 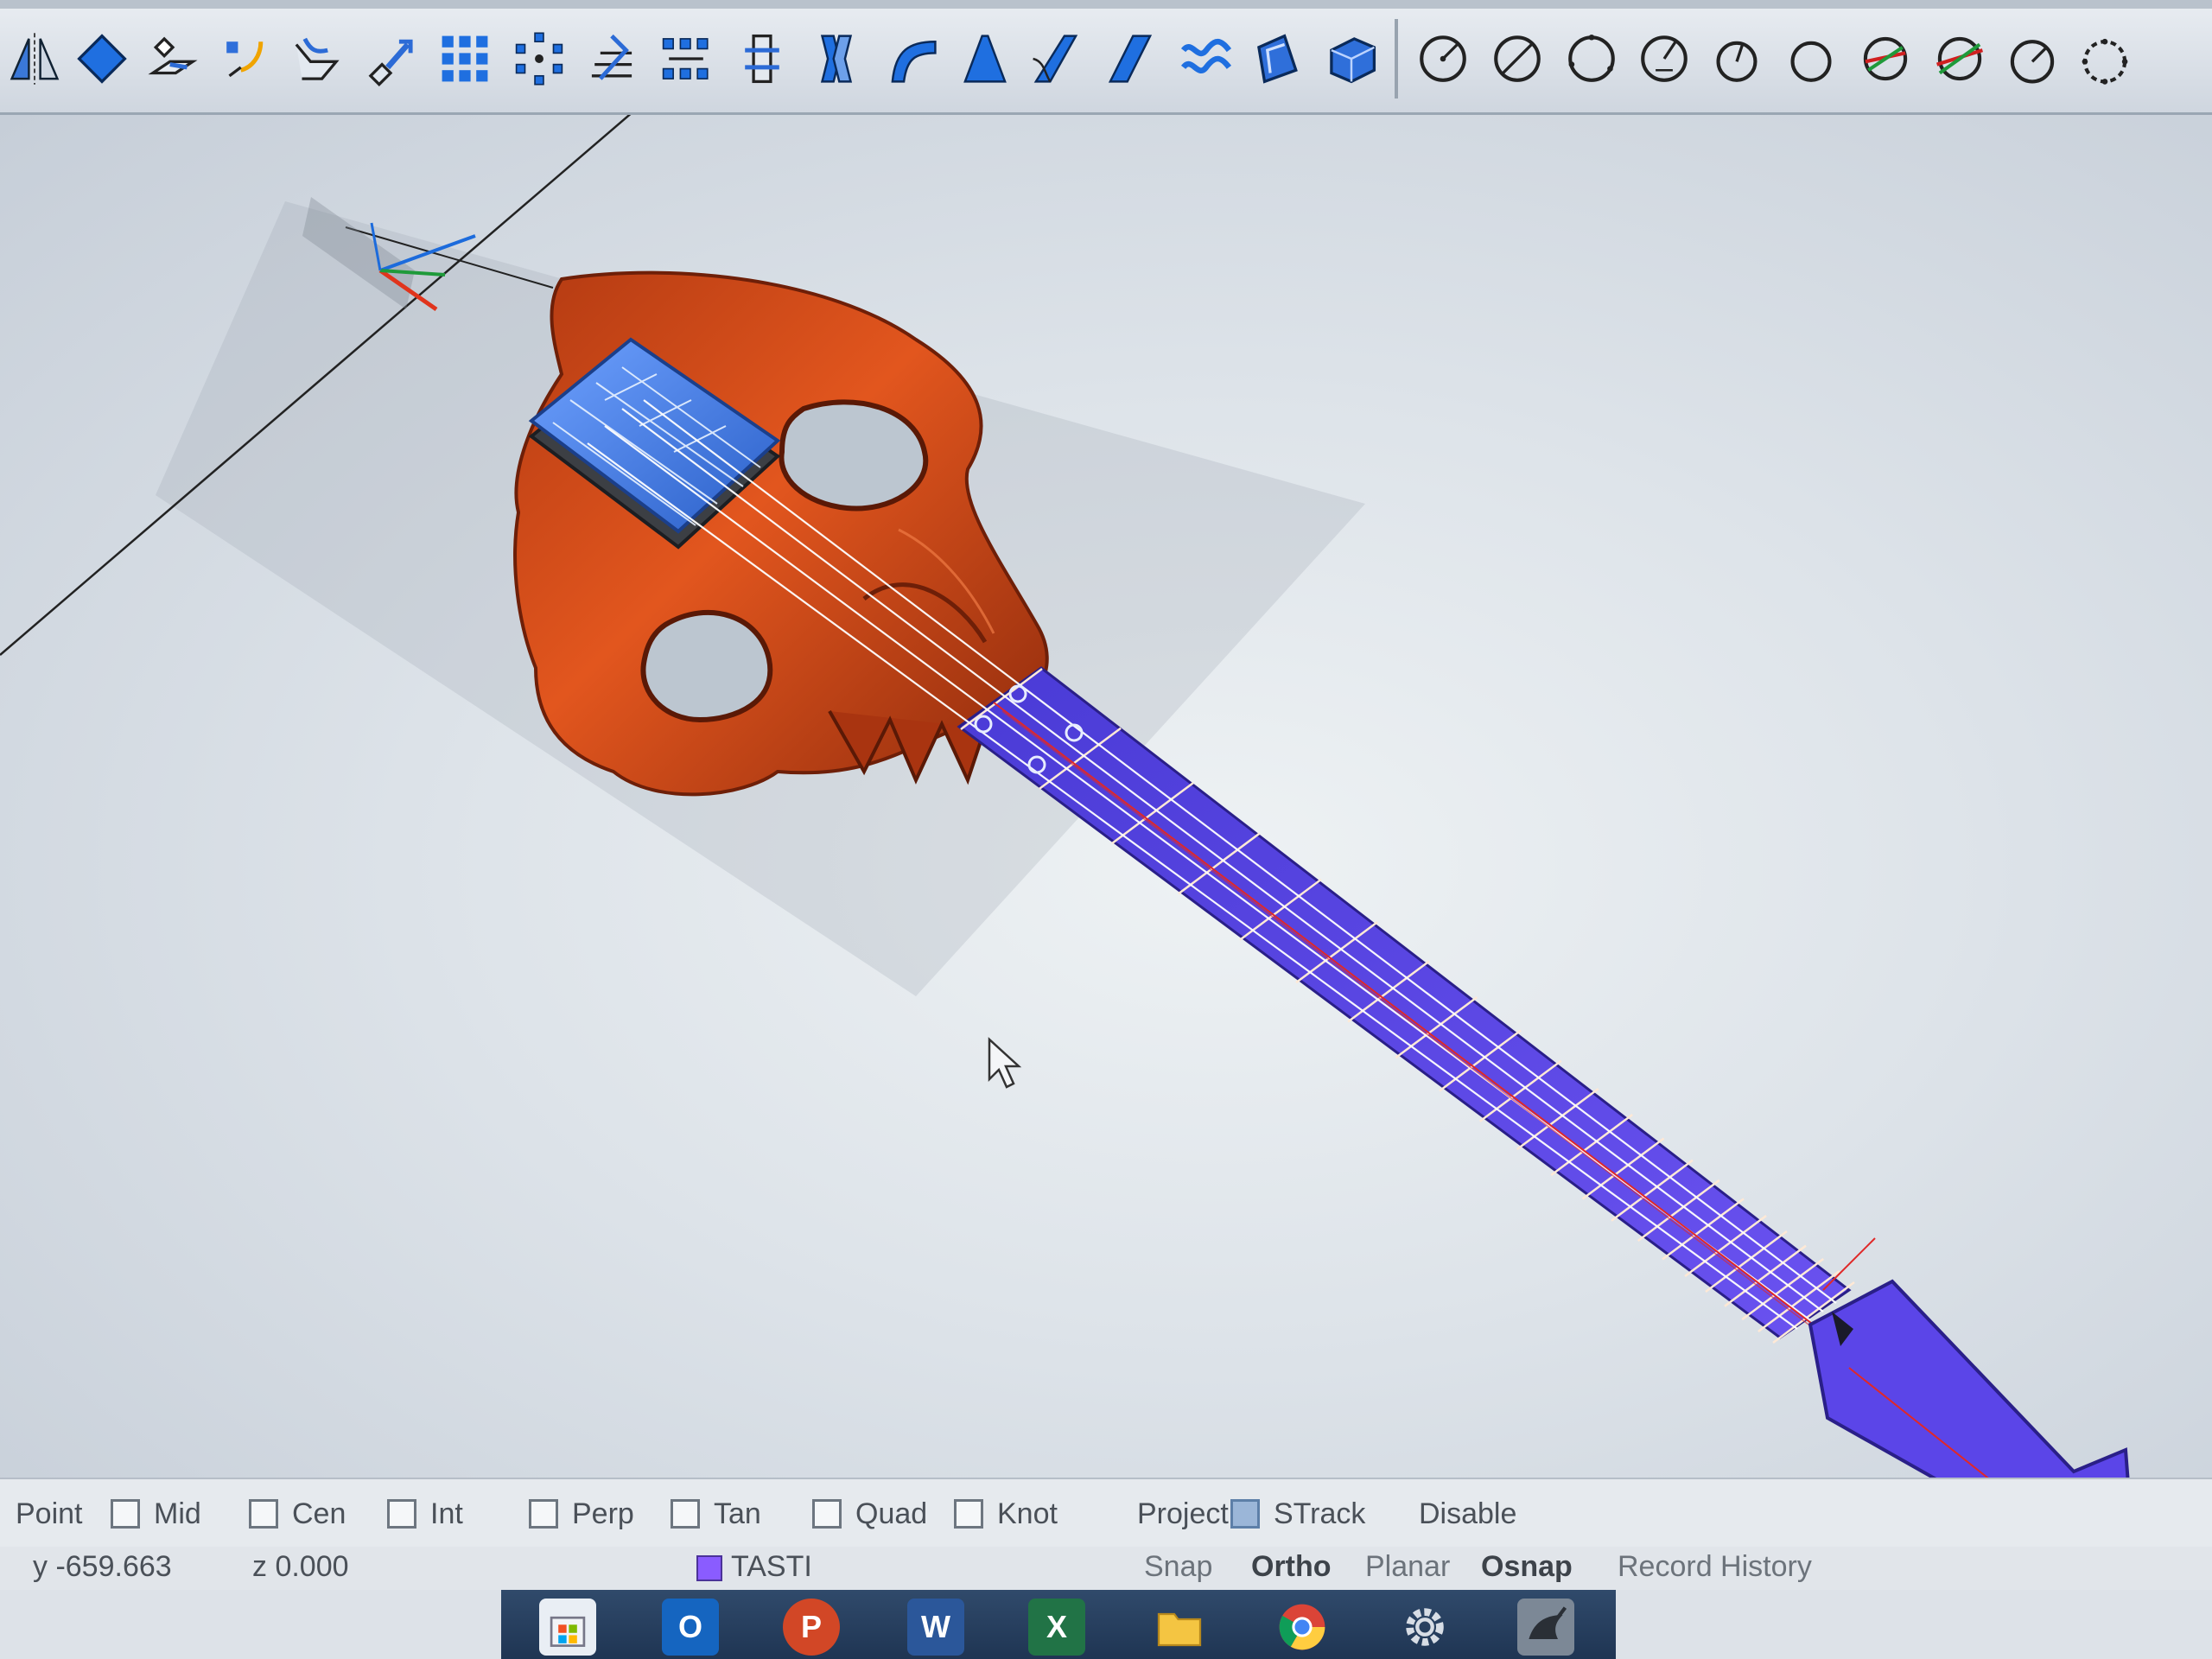 What do you see at coordinates (543, 1514) in the screenshot?
I see `osnap-perp-checkbox` at bounding box center [543, 1514].